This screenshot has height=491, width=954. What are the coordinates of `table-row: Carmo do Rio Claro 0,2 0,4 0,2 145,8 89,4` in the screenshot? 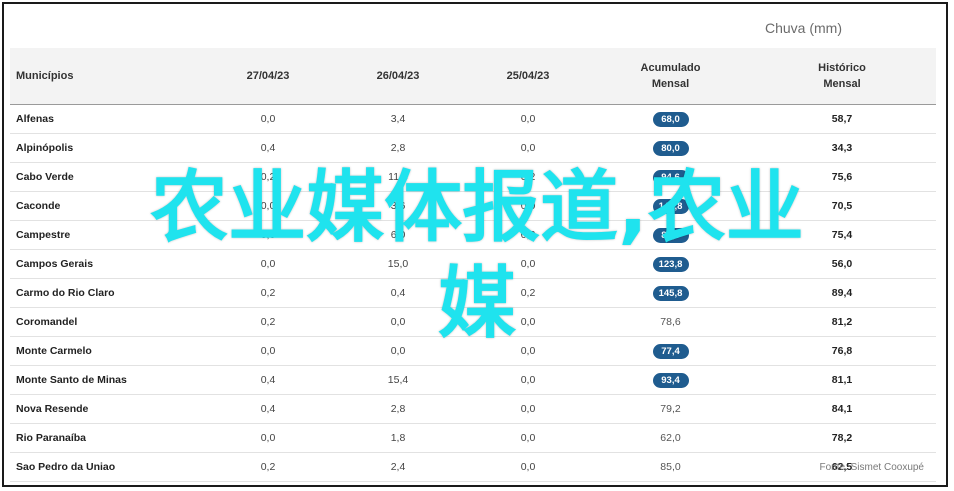 It's located at (473, 293).